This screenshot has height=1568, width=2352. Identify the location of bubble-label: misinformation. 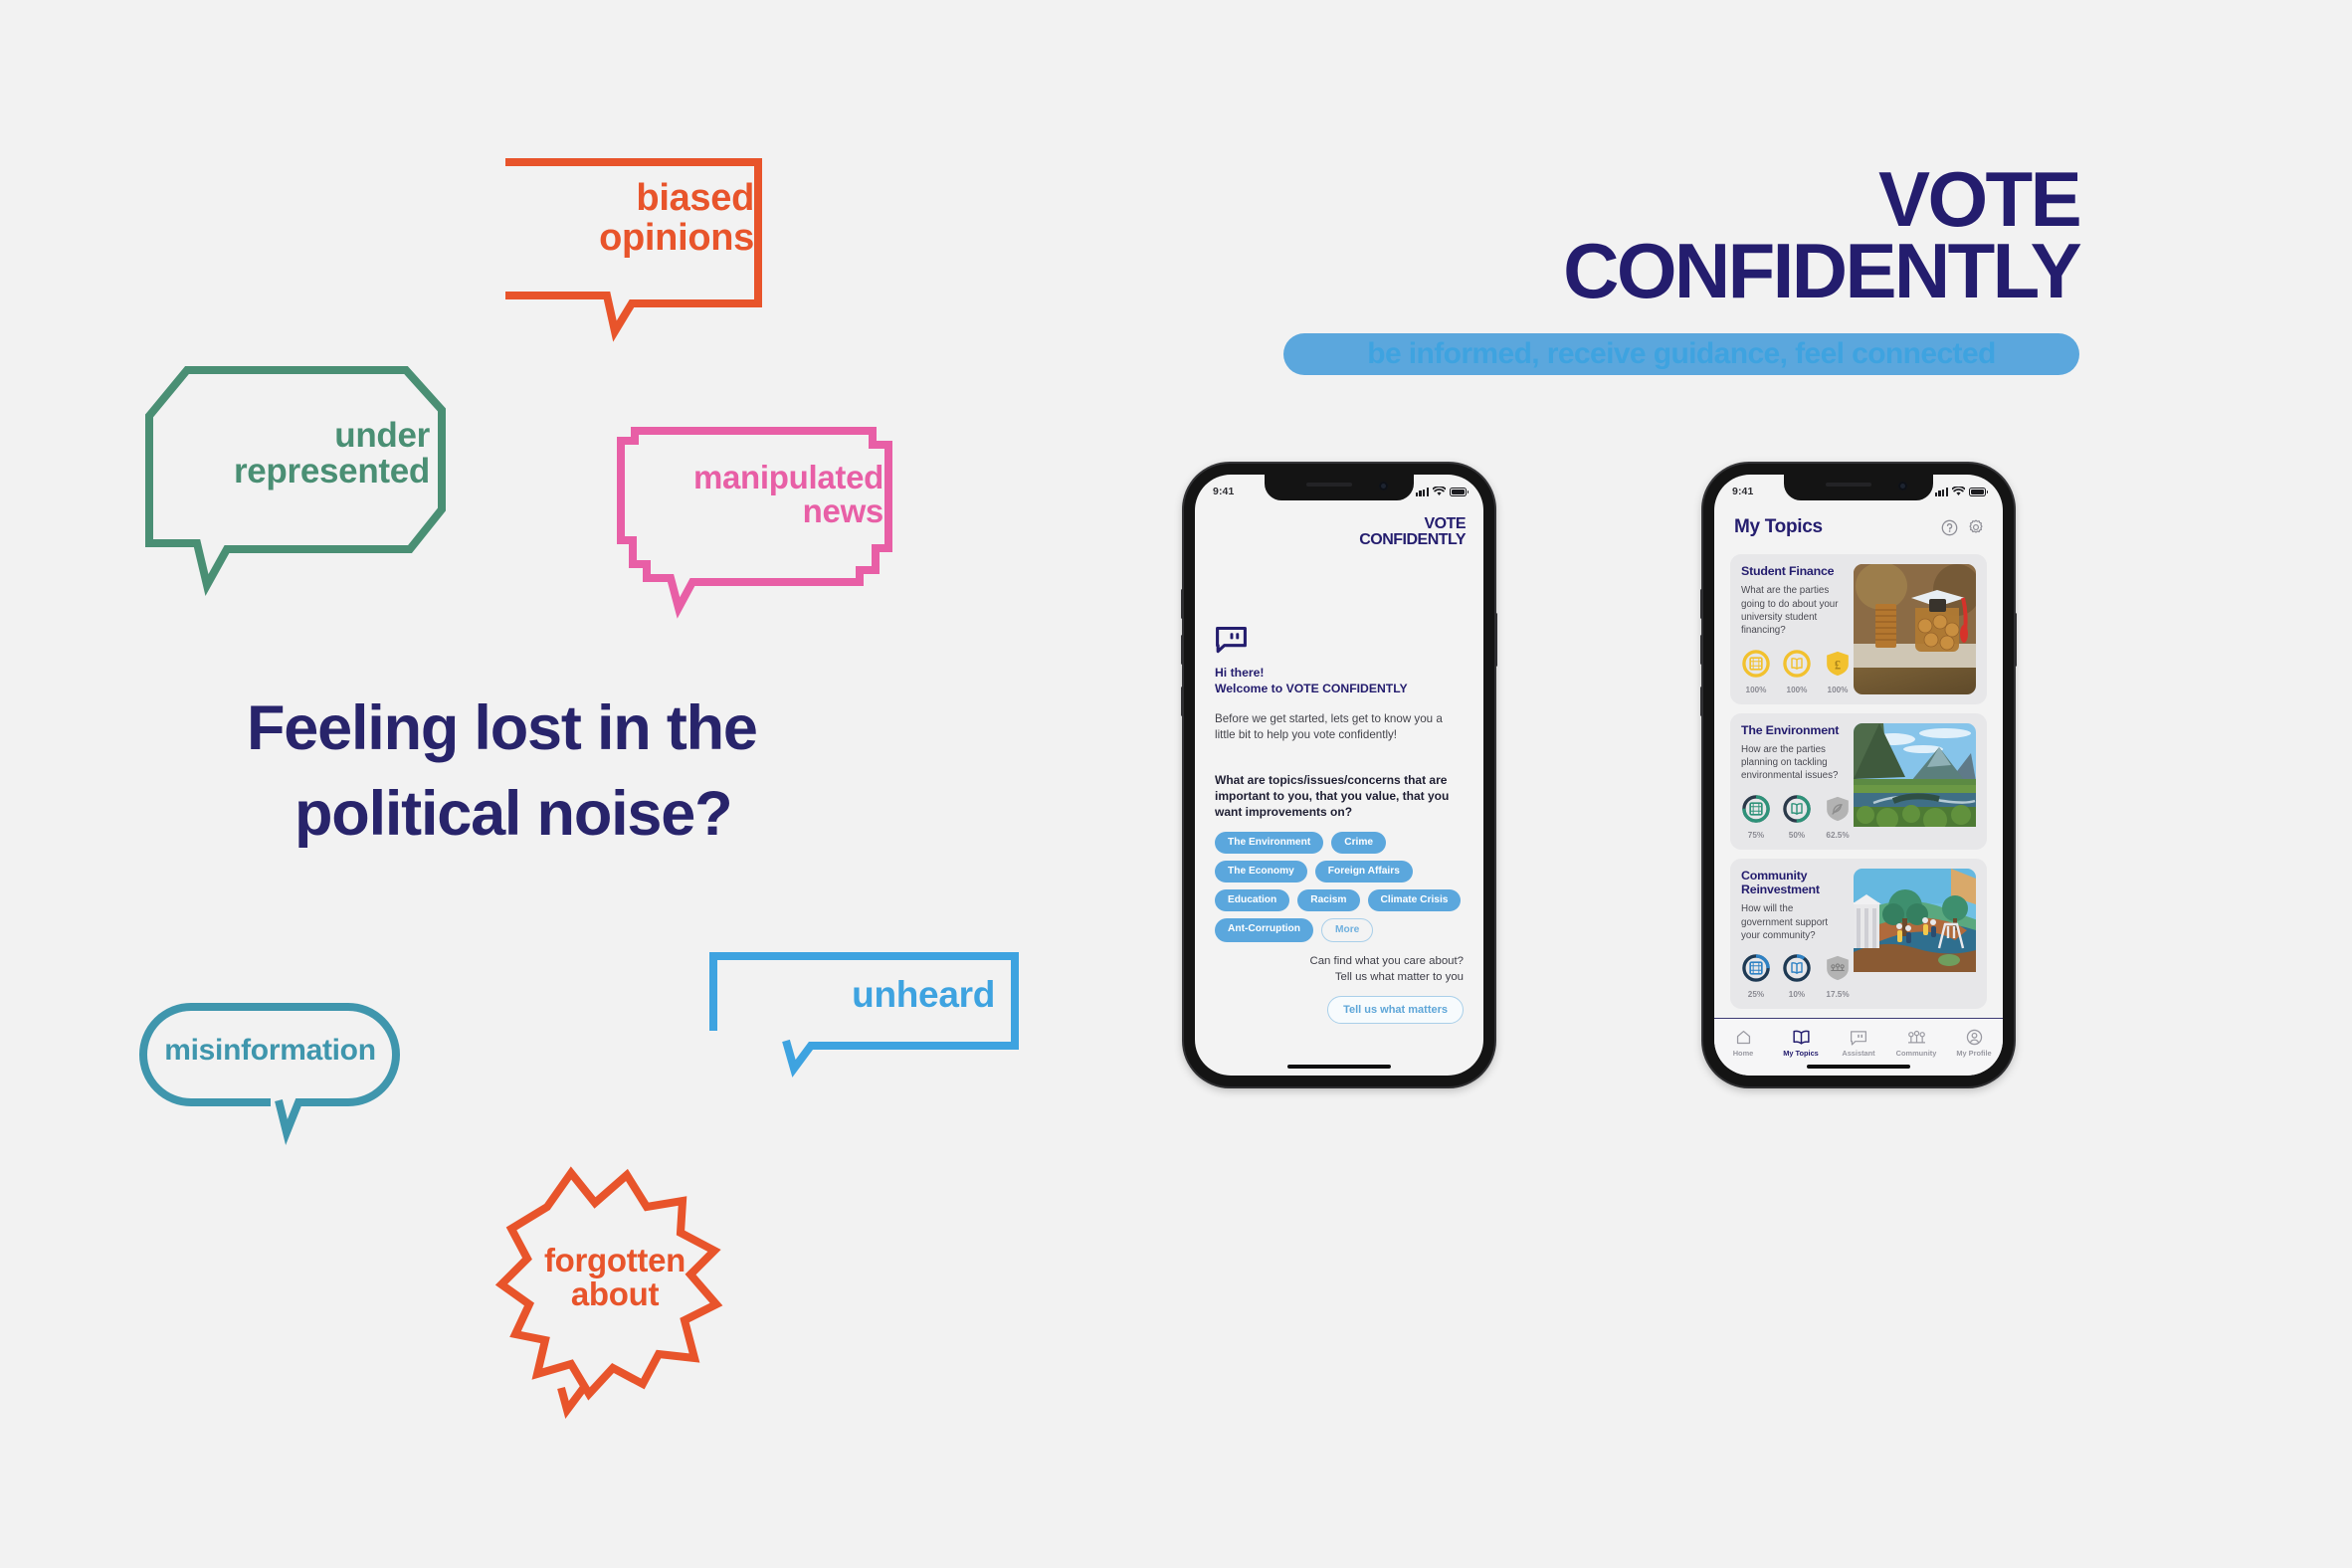
(270, 1050).